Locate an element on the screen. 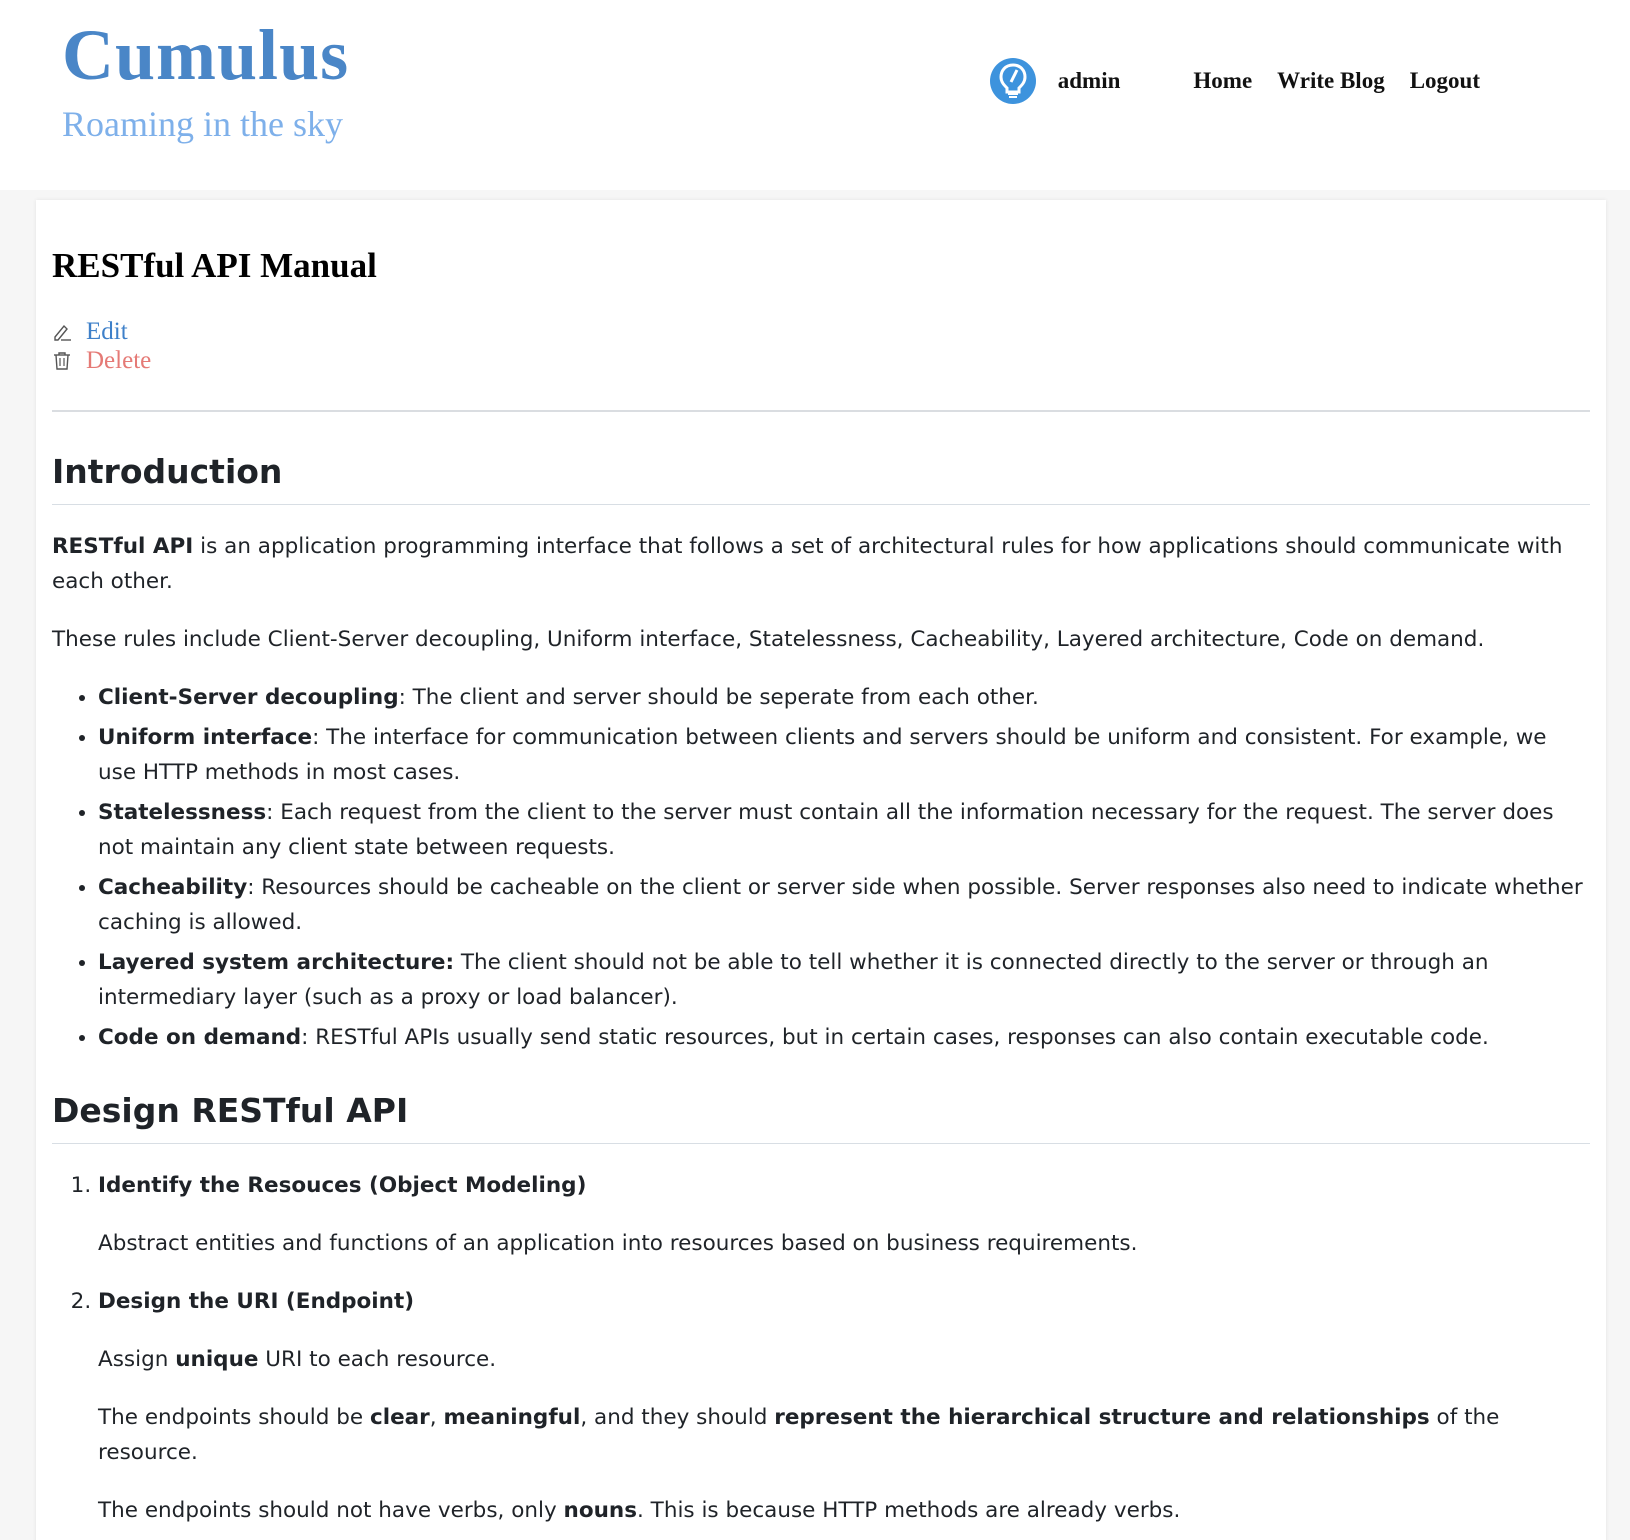 The width and height of the screenshot is (1630, 1540). nav-home-link: Home is located at coordinates (1222, 81).